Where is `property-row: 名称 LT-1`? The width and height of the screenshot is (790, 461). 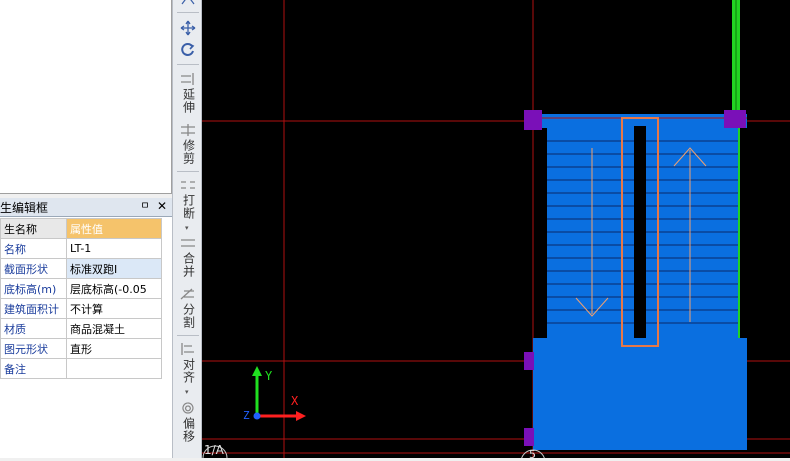 property-row: 名称 LT-1 is located at coordinates (81, 248).